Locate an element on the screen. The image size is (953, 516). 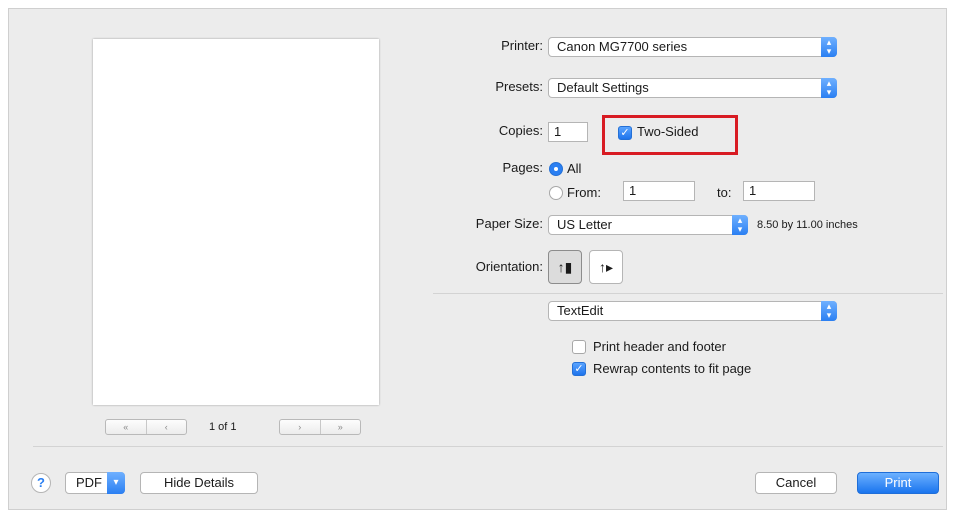
page-indicator: 1 of 1 is located at coordinates (223, 427).